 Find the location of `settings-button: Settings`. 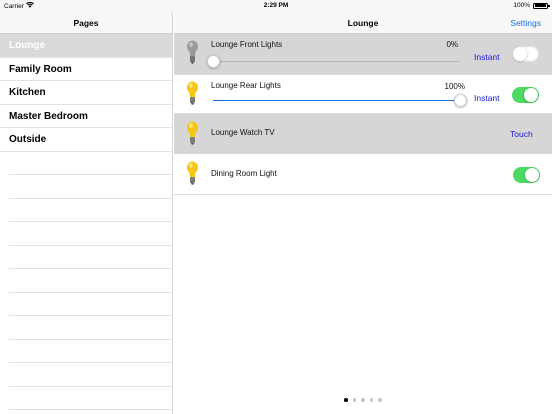

settings-button: Settings is located at coordinates (525, 23).